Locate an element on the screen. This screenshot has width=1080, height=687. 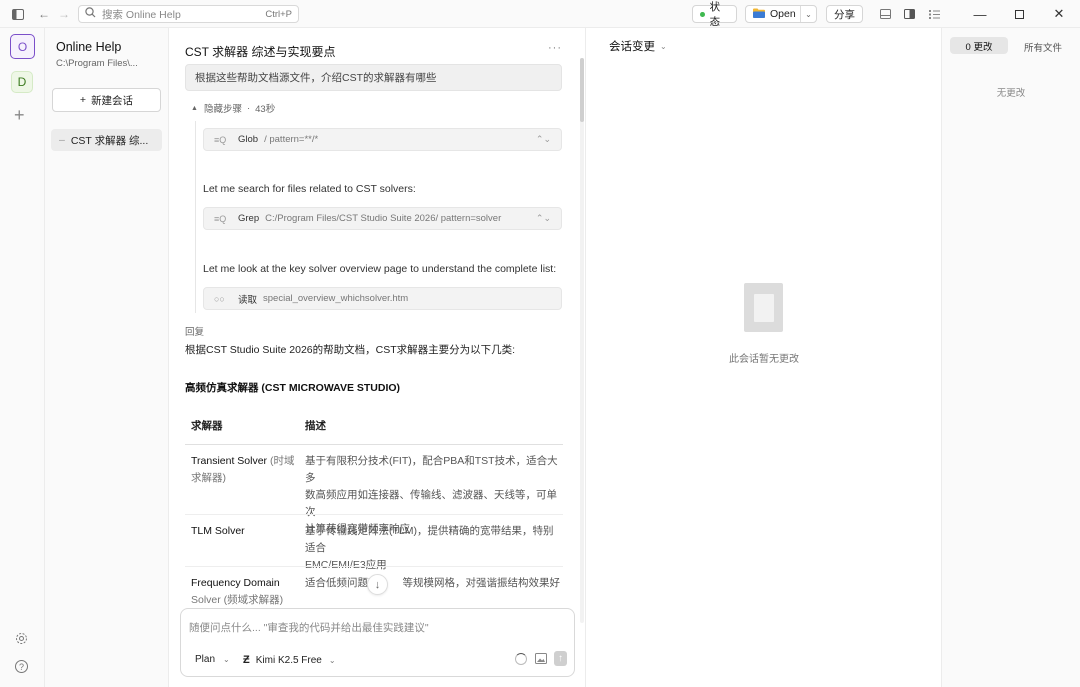
changes-title: 会话变更 is located at coordinates (632, 47).